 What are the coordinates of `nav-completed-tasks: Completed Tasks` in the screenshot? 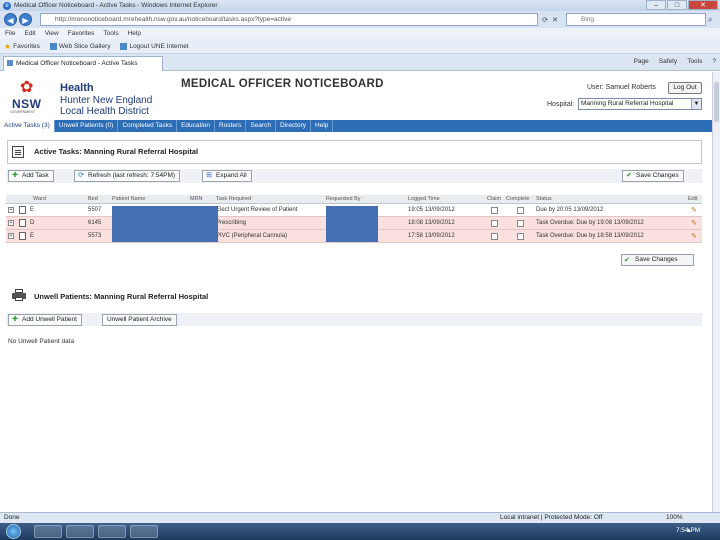 It's located at (148, 126).